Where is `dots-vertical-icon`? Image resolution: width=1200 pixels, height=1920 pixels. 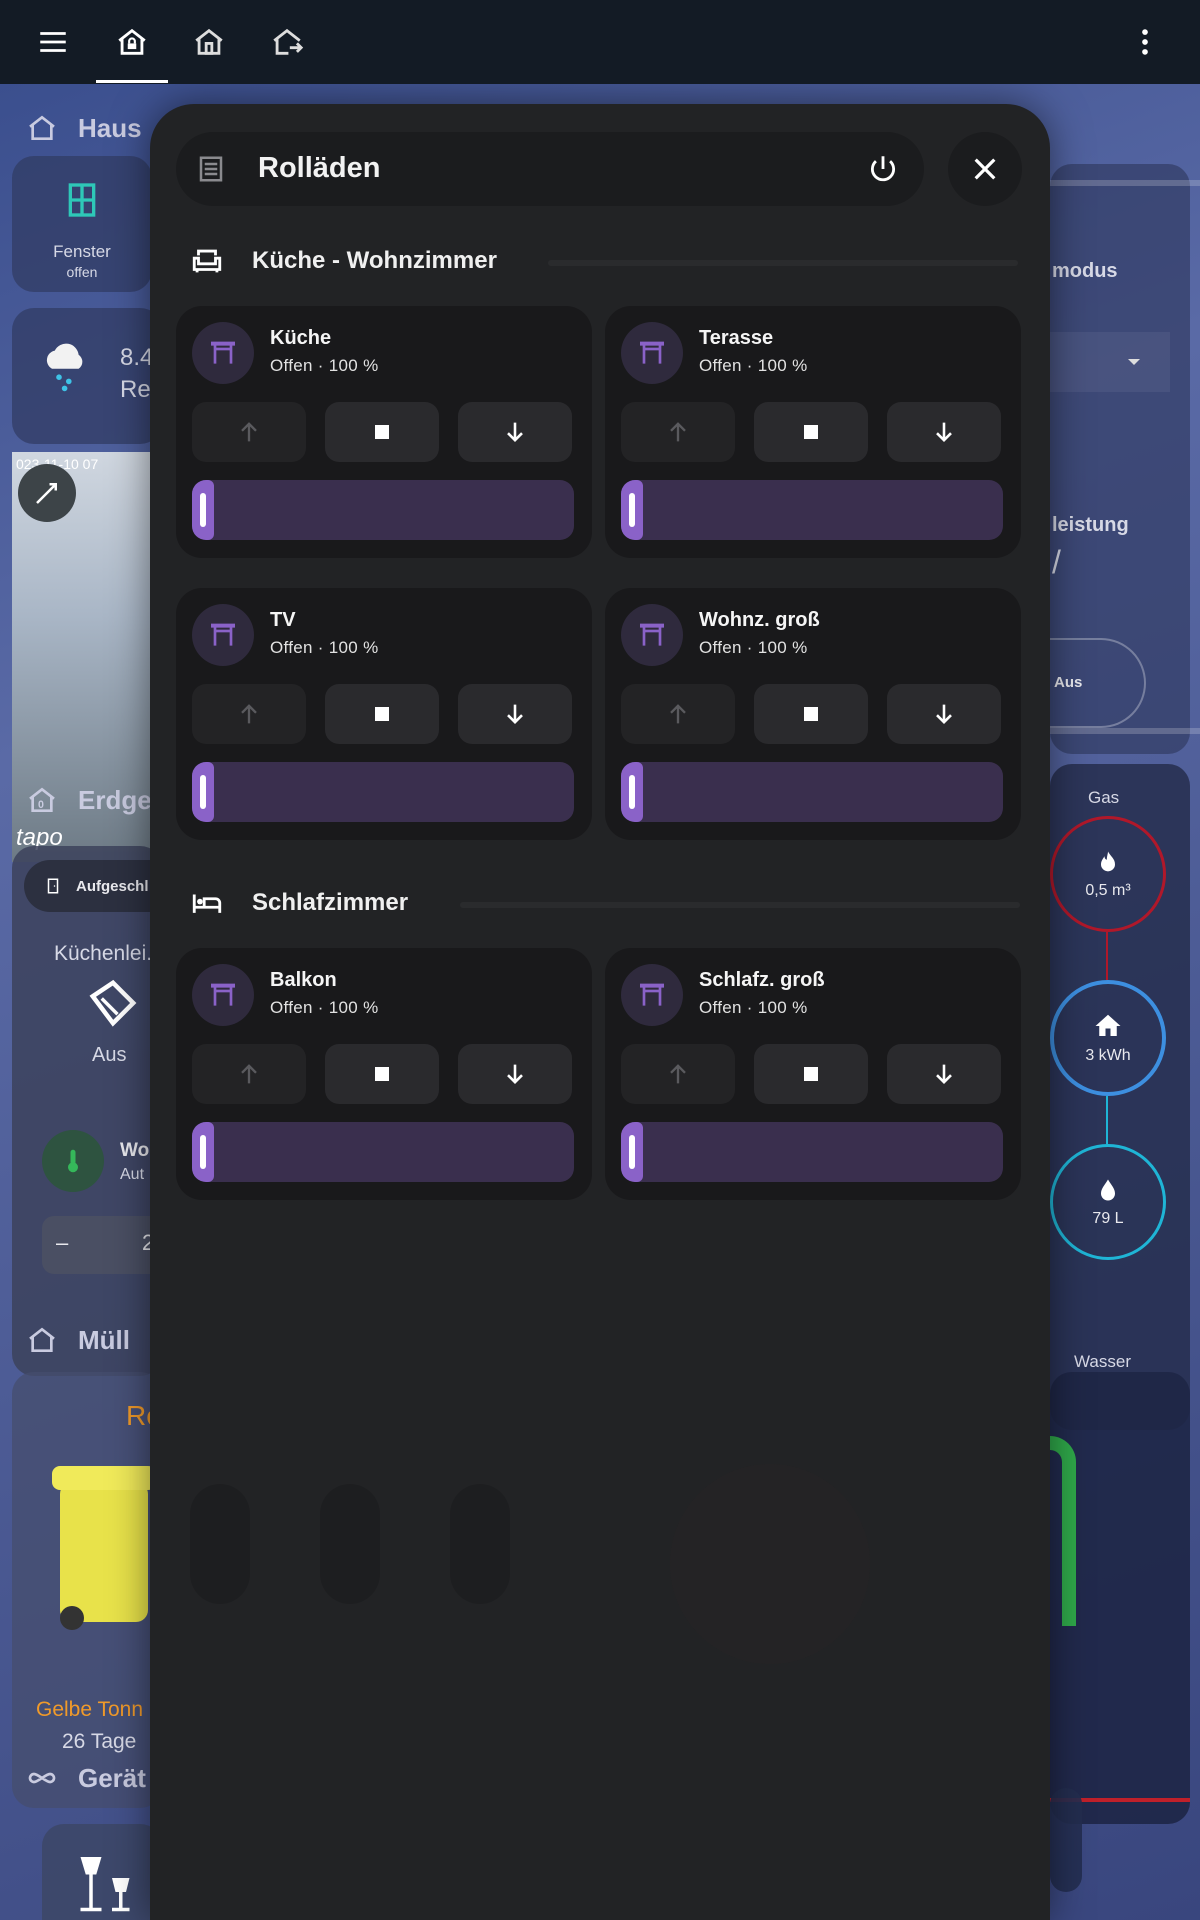
dots-vertical-icon is located at coordinates (1145, 42).